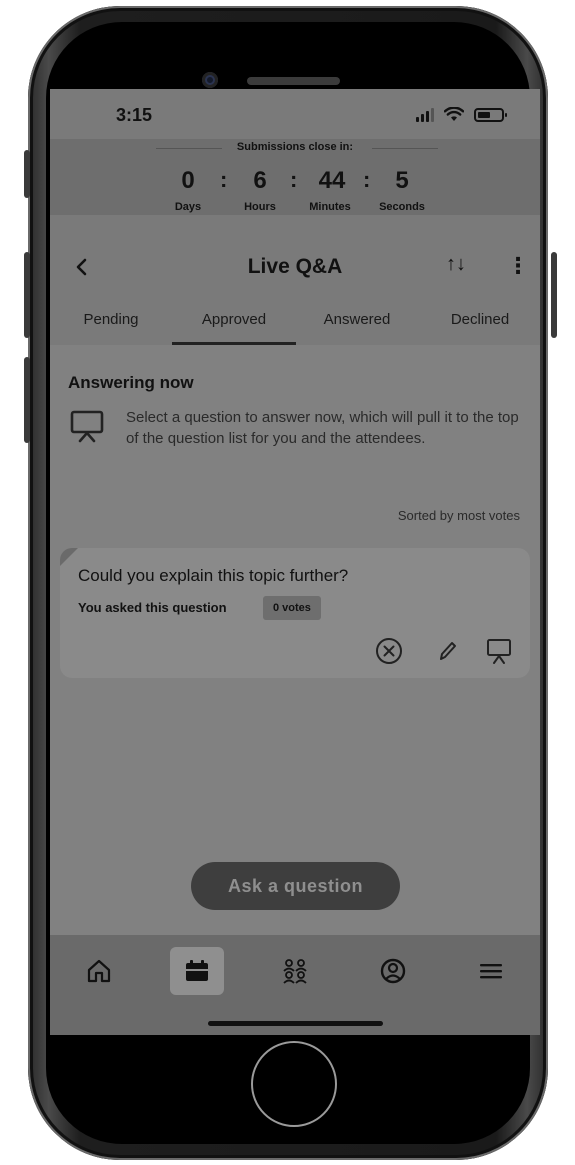 This screenshot has height=1165, width=575. Describe the element at coordinates (295, 886) in the screenshot. I see `ask-question-button: Ask a question` at that location.